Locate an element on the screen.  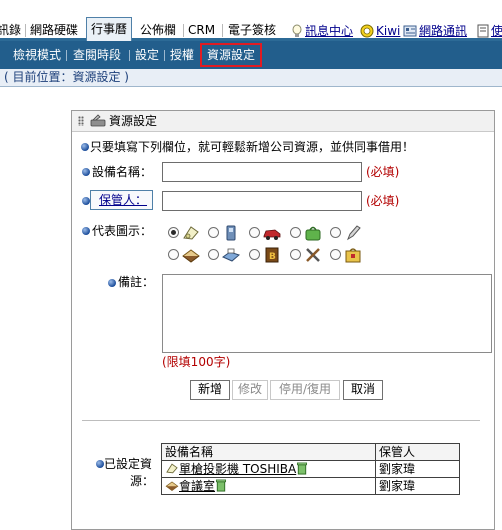
tab-calendar: 行事曆 is located at coordinates (109, 29).